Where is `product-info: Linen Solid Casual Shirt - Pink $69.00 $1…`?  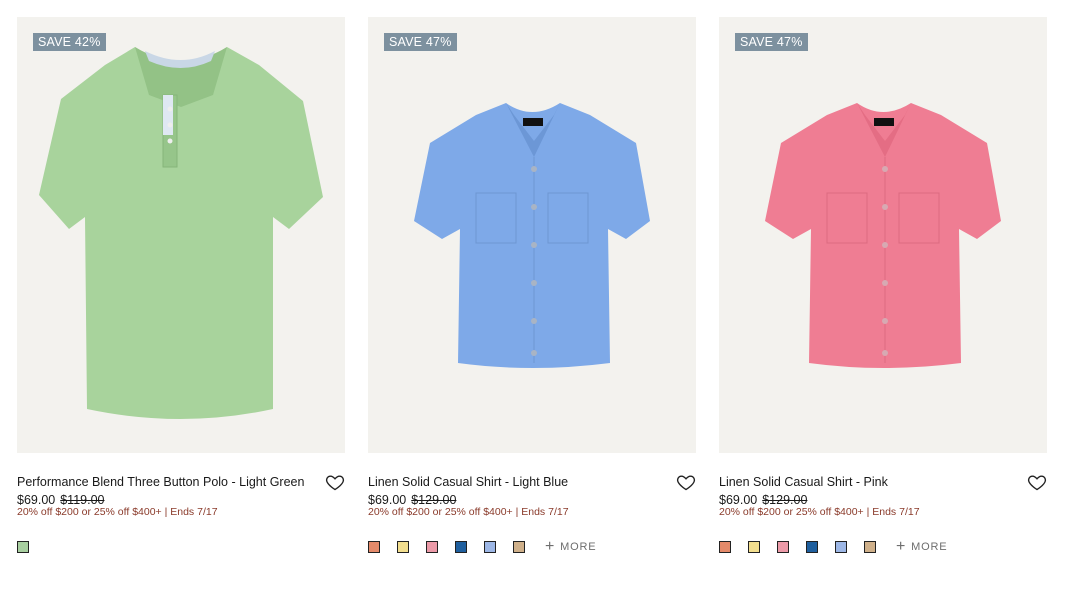
product-info: Linen Solid Casual Shirt - Pink $69.00 $1… is located at coordinates (883, 483).